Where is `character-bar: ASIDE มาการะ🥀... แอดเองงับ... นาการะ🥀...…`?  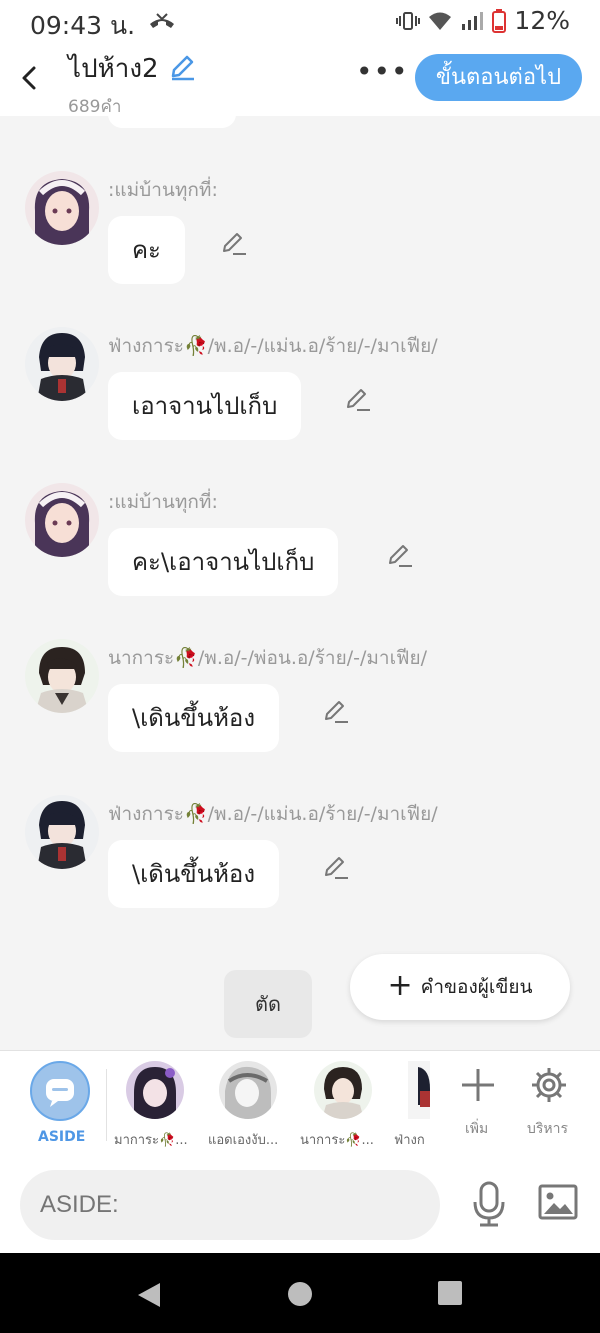 character-bar: ASIDE มาการะ🥀... แอดเองงับ... นาการะ🥀...… is located at coordinates (300, 1104).